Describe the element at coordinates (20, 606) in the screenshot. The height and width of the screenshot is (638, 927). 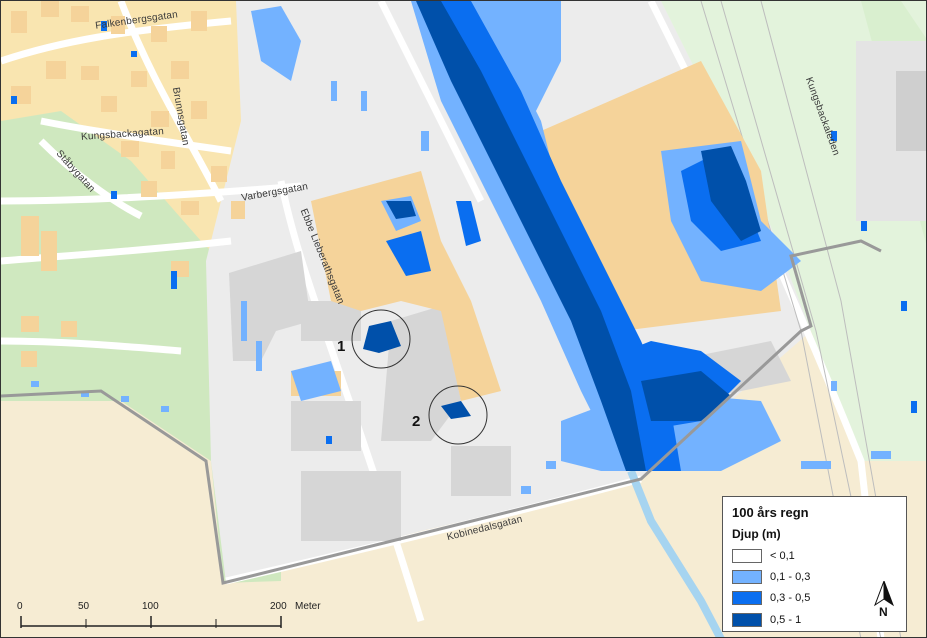
I see `scale-tick-label: 0` at that location.